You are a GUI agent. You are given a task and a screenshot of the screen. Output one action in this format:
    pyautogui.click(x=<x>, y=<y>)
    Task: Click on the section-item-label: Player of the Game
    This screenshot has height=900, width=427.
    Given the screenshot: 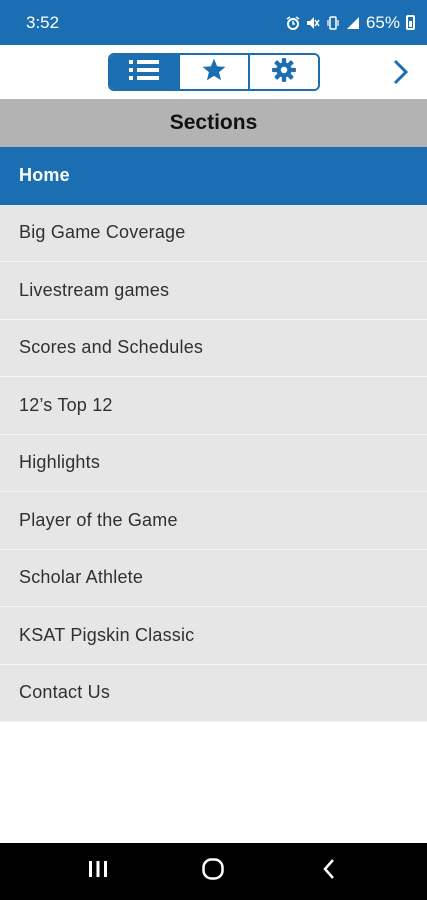 What is the action you would take?
    pyautogui.click(x=98, y=519)
    